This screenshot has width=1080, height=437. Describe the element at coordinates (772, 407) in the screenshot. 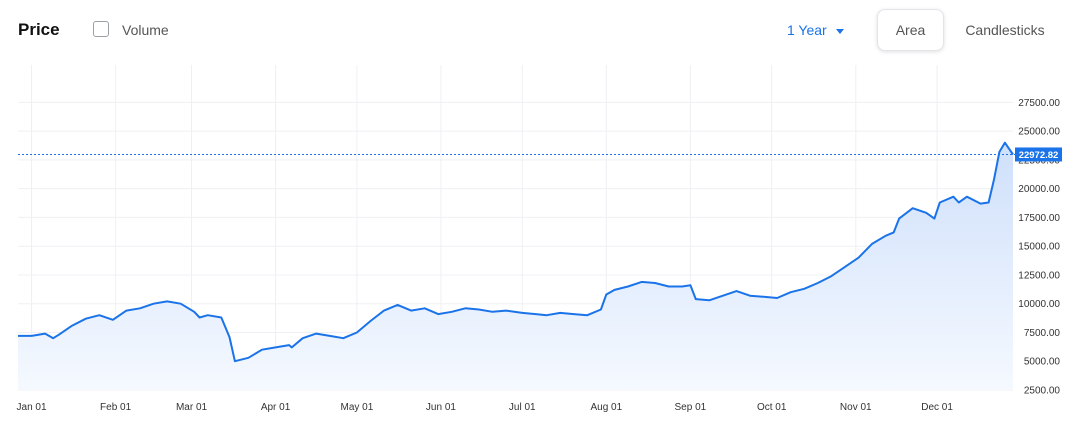

I see `x-tick-label: Oct 01` at that location.